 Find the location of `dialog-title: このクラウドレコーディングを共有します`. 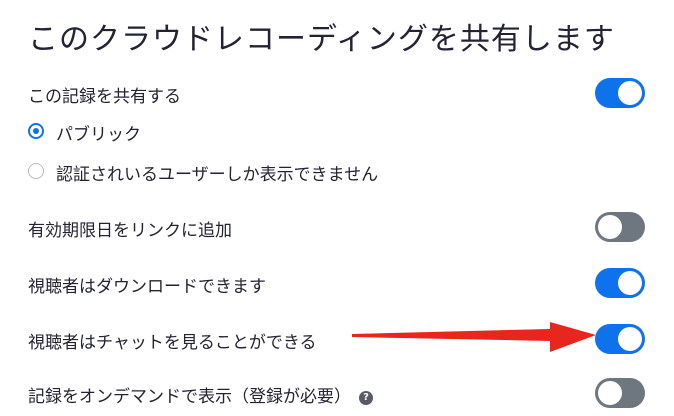

dialog-title: このクラウドレコーディングを共有します is located at coordinates (321, 39).